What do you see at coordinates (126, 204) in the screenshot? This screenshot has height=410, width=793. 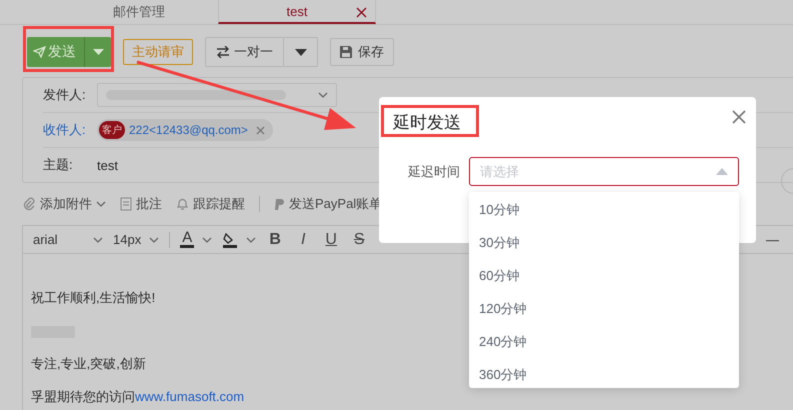 I see `note-icon` at bounding box center [126, 204].